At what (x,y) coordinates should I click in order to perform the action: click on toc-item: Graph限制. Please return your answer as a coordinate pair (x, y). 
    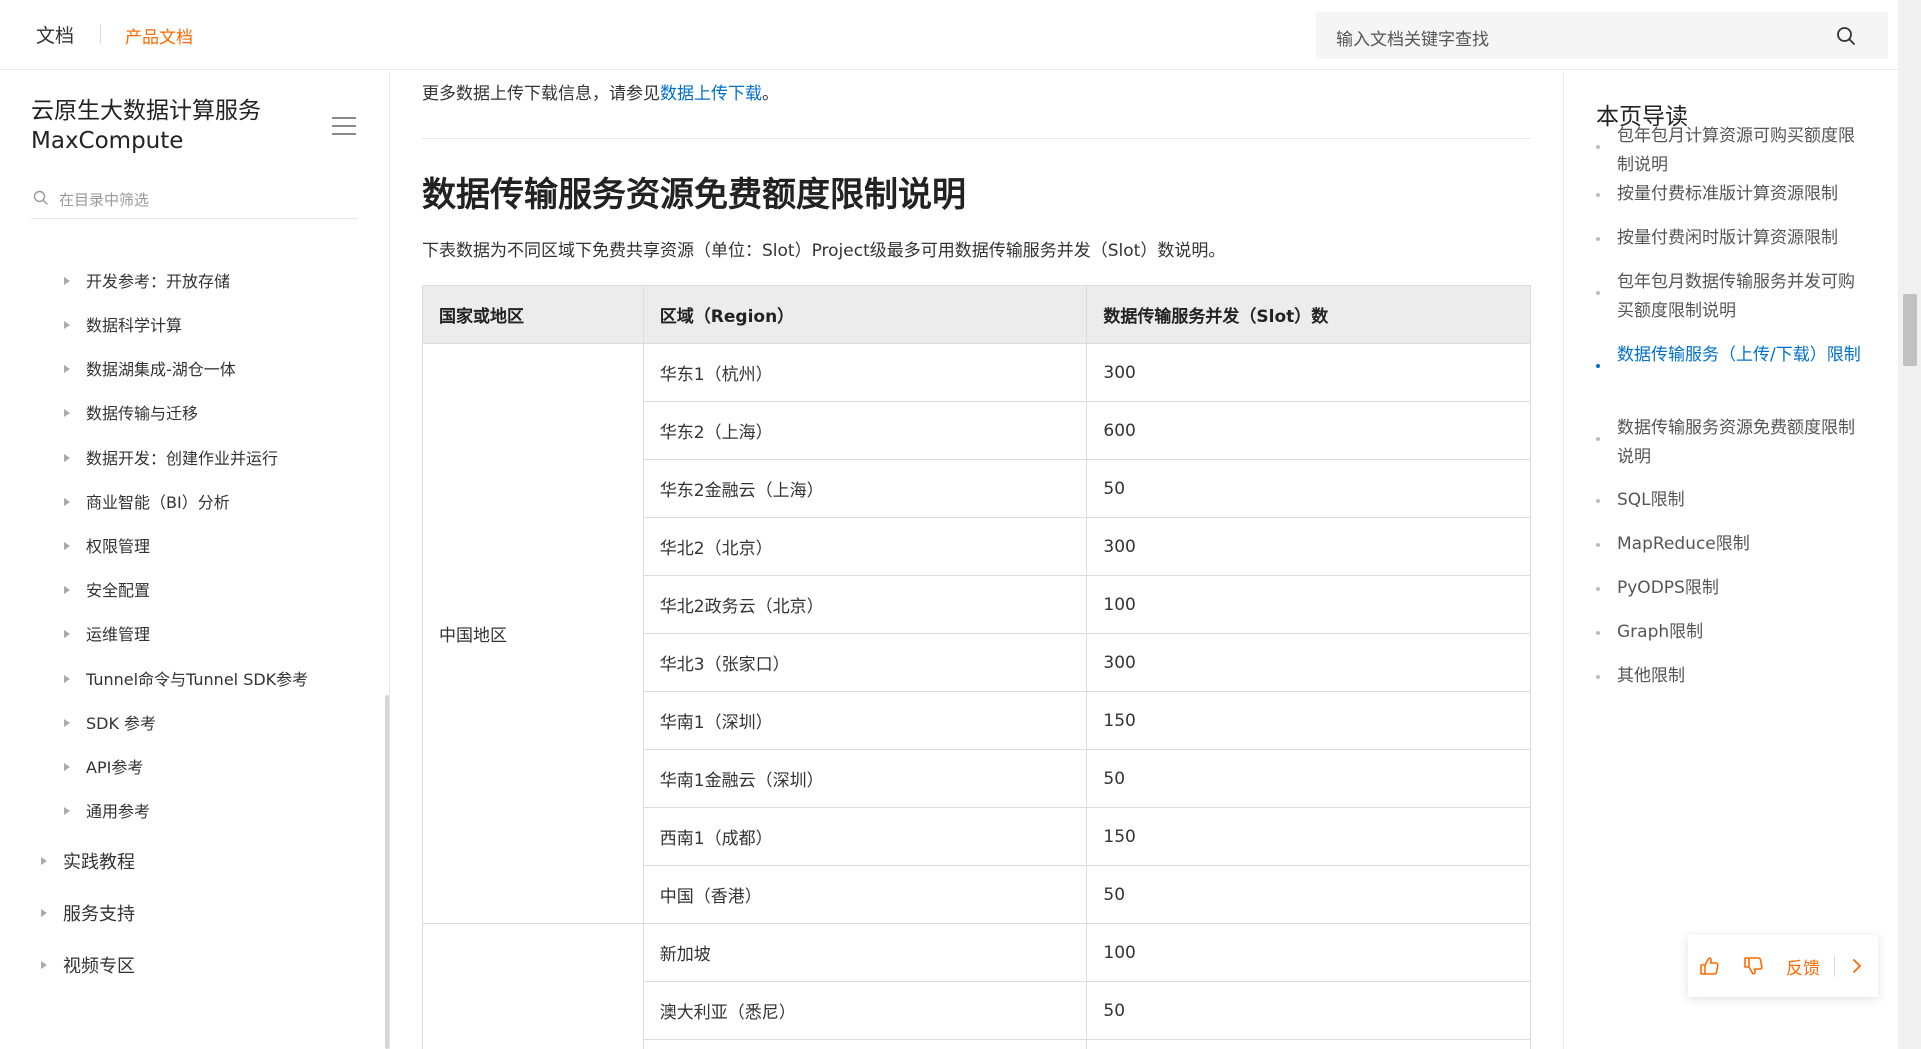
    Looking at the image, I should click on (1731, 632).